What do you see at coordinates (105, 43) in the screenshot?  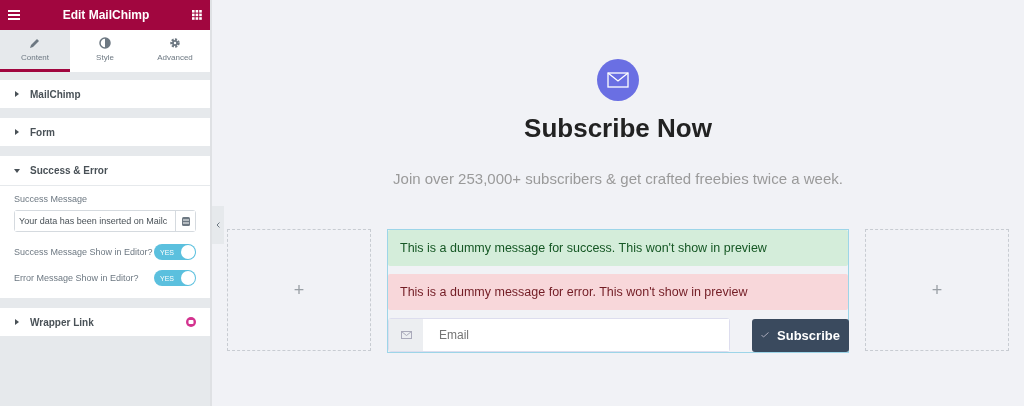 I see `contrast-icon` at bounding box center [105, 43].